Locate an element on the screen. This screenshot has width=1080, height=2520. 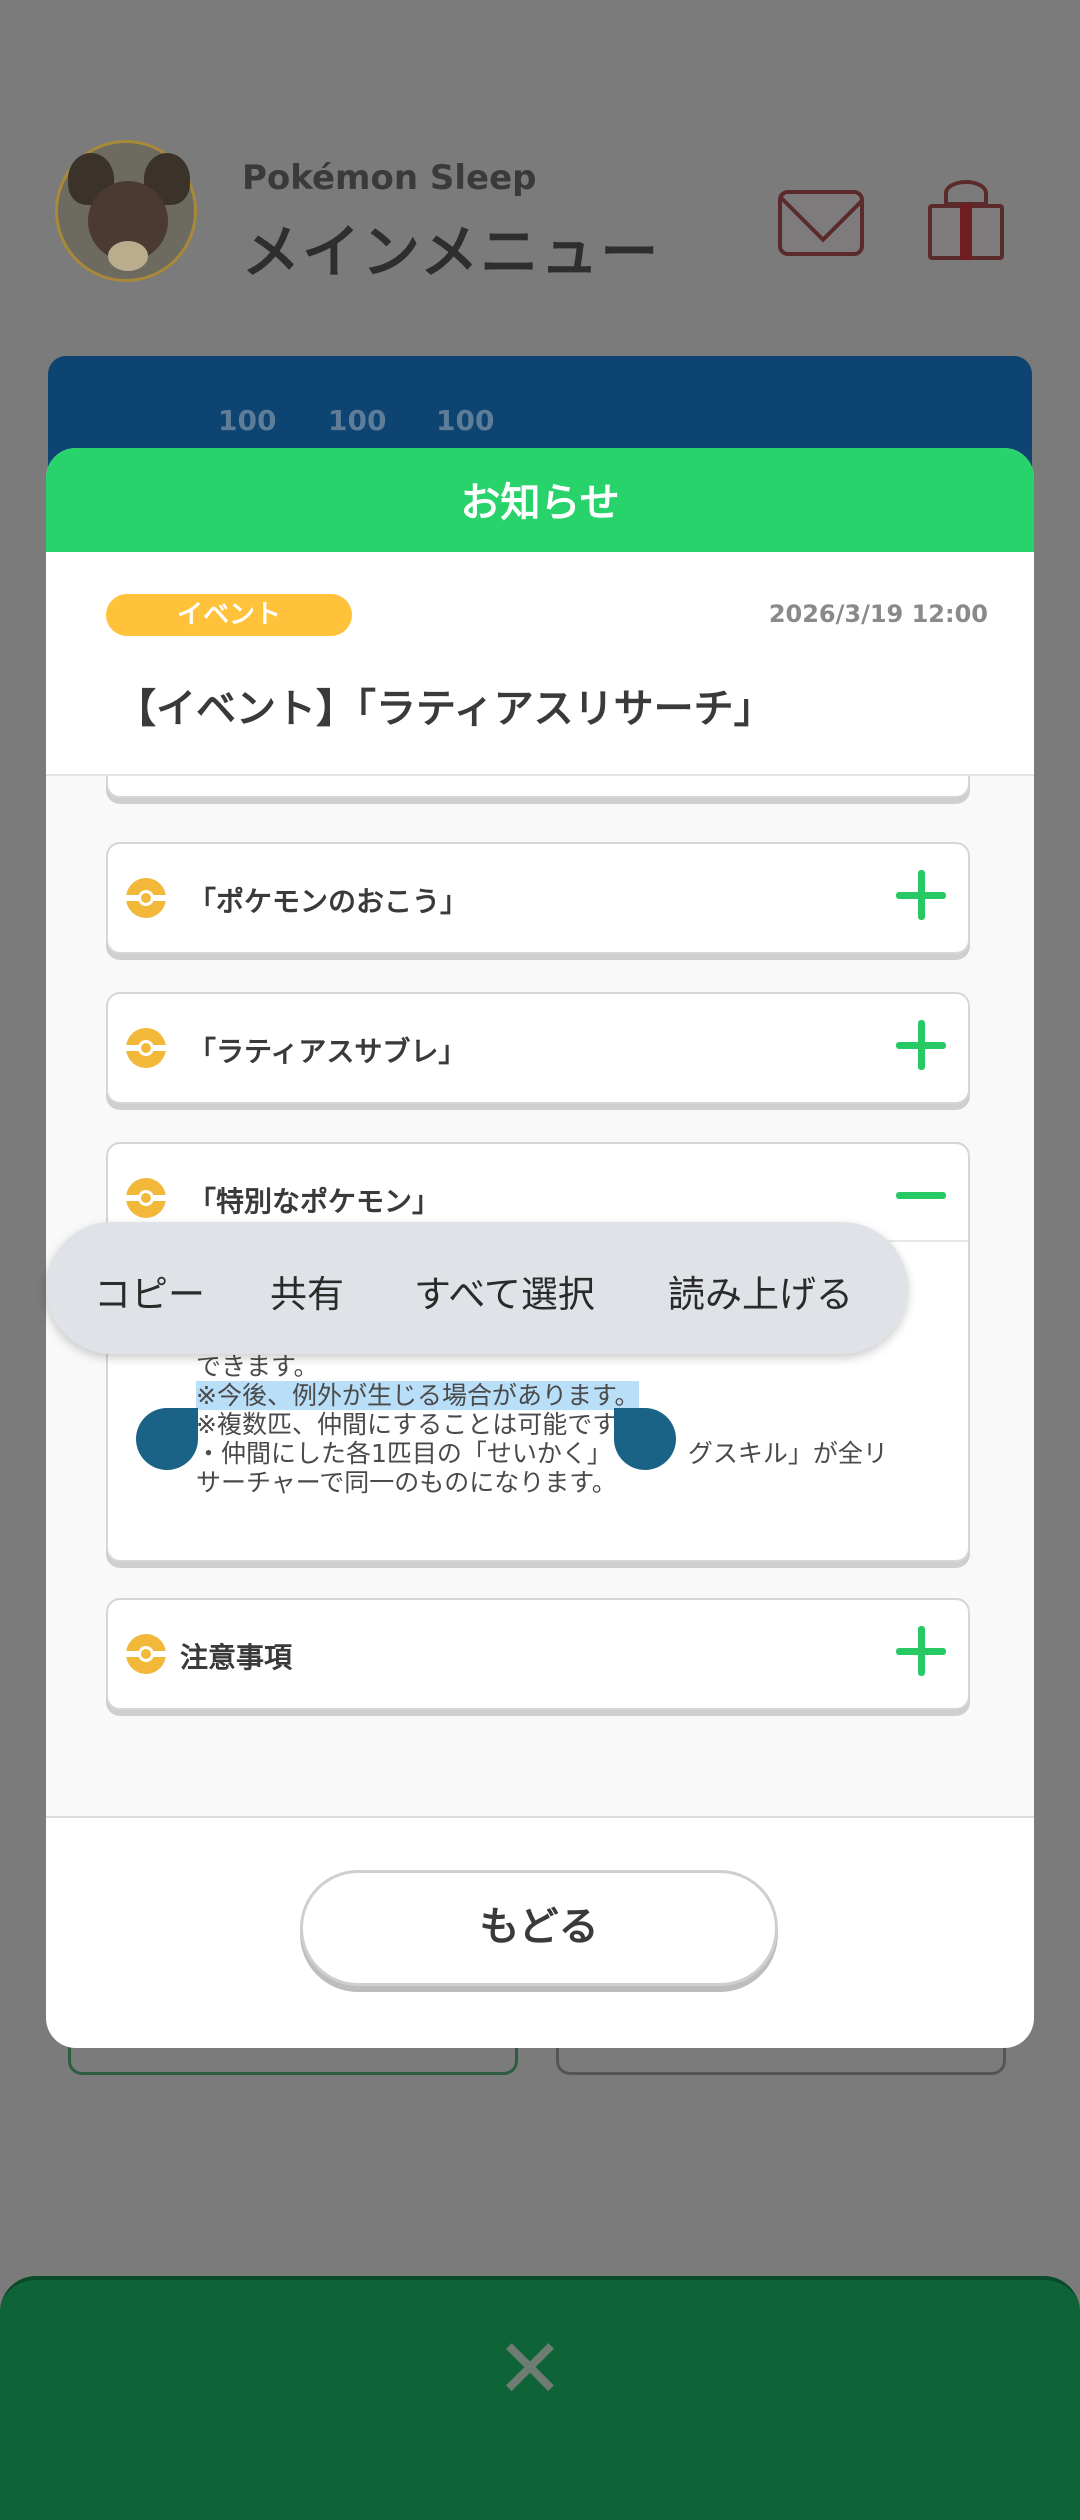
divider is located at coordinates (540, 1817).